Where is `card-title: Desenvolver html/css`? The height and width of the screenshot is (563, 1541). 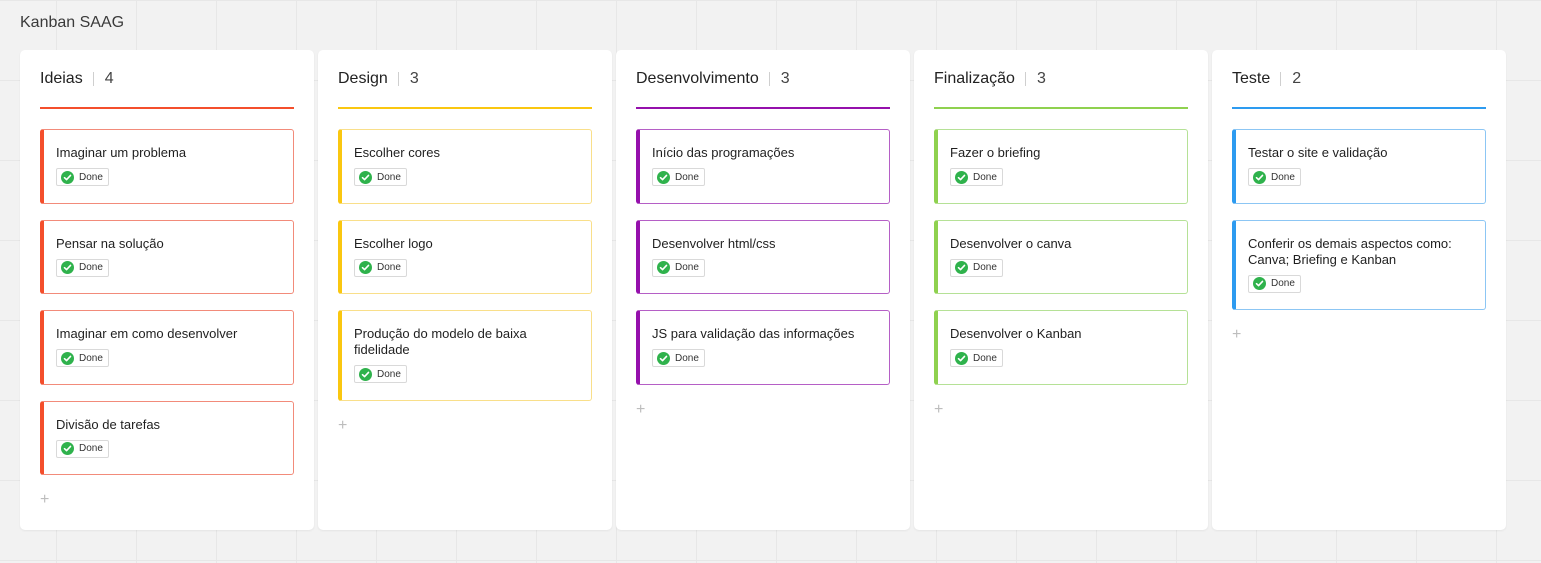 card-title: Desenvolver html/css is located at coordinates (764, 244).